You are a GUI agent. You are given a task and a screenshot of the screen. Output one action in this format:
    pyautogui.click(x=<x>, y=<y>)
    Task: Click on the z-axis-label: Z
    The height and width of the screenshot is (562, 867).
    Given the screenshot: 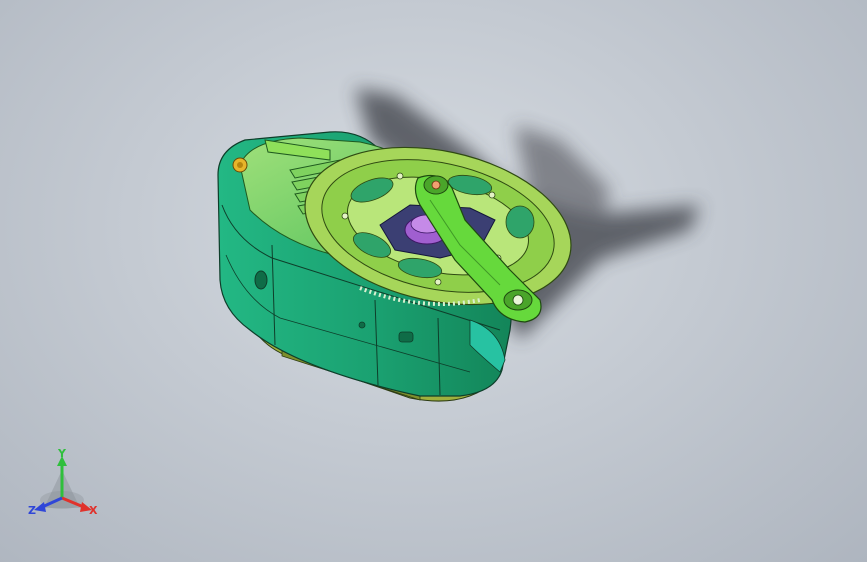 What is the action you would take?
    pyautogui.click(x=32, y=510)
    